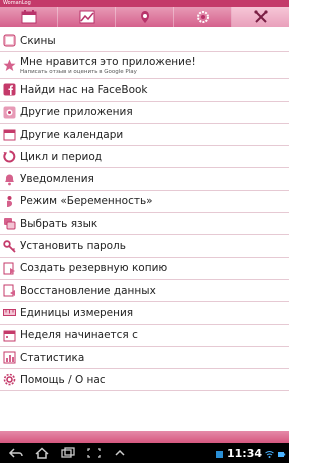  I want to click on menu-item-week-starts: Неделя начинается с, so click(144, 336).